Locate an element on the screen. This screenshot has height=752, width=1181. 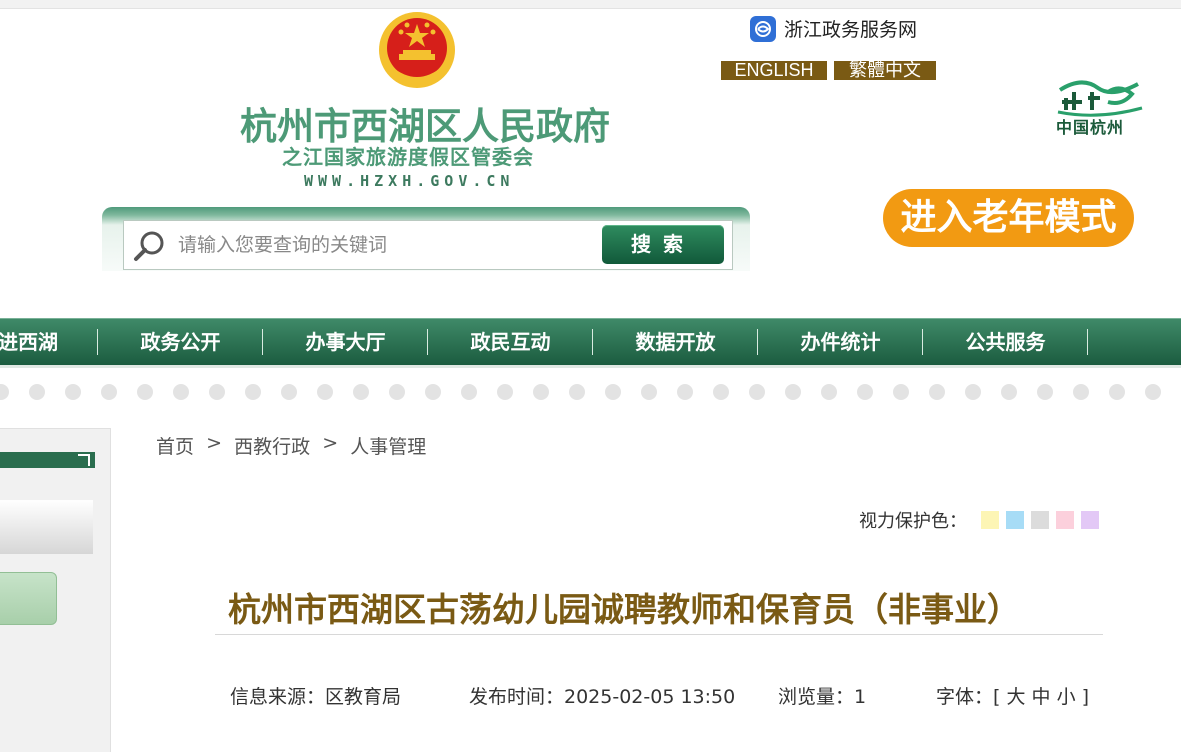
main-nav: 进西湖 政务公开 办事大厅 政民互动 数据开放 办件统计 公共服务 is located at coordinates (590, 343).